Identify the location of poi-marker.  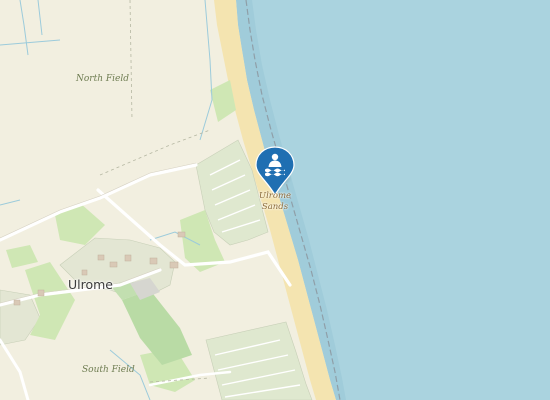
(275, 171).